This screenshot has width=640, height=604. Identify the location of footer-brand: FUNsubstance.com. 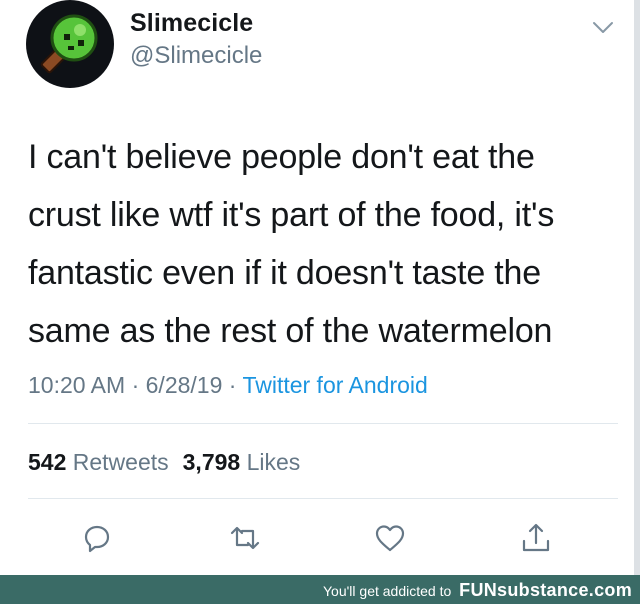
(545, 590).